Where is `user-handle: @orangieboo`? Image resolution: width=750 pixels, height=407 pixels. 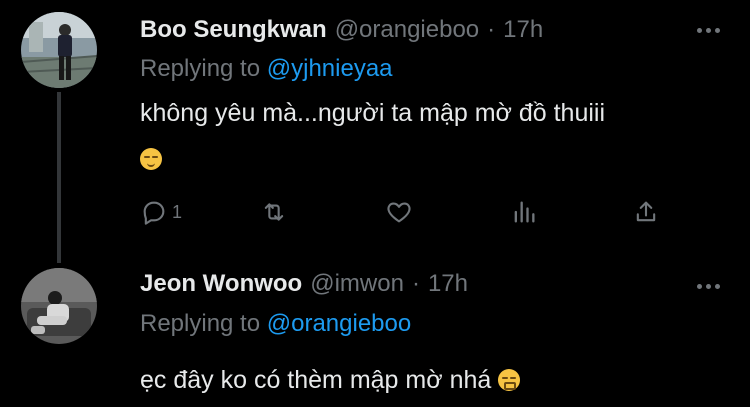 user-handle: @orangieboo is located at coordinates (407, 30).